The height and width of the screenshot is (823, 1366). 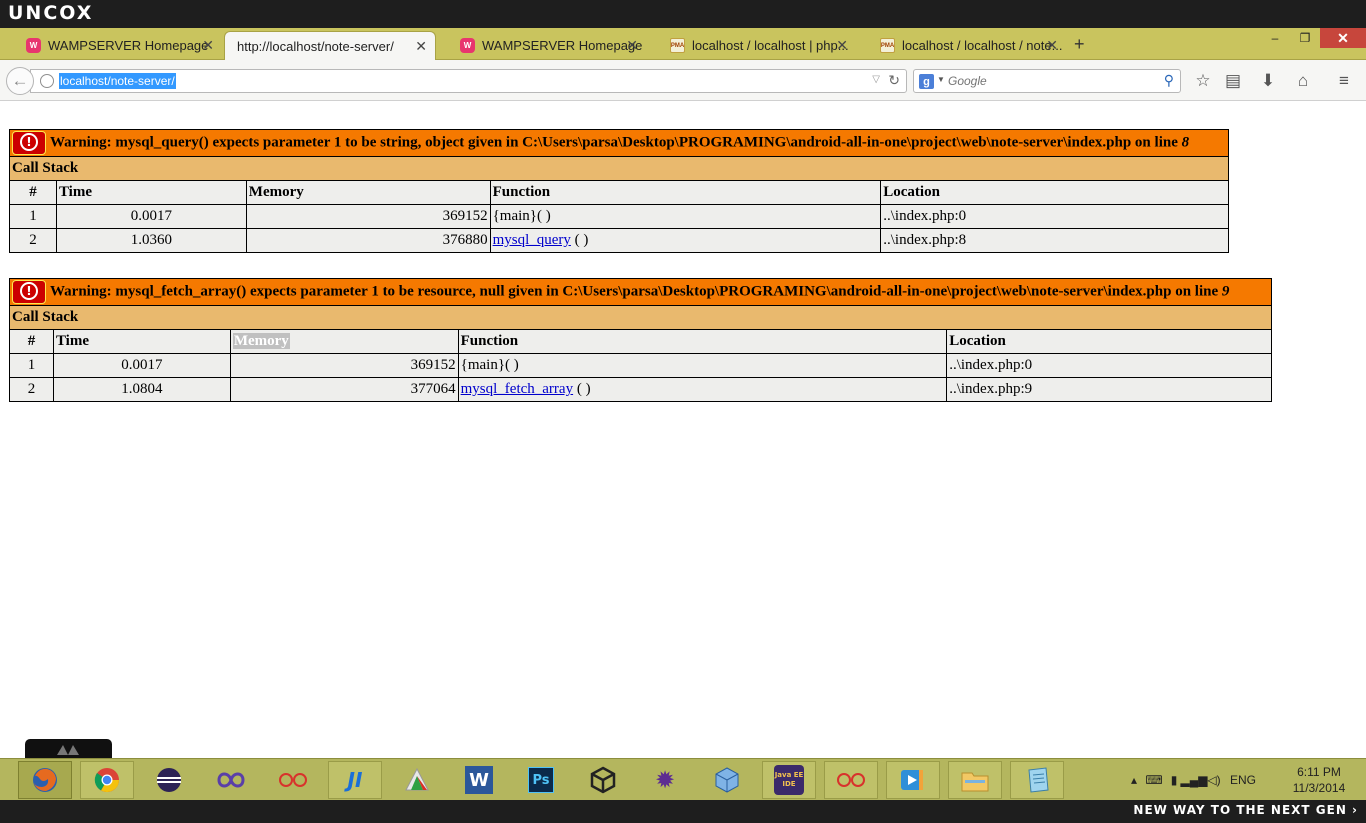 I want to click on taskbar-visual-studio, so click(x=231, y=780).